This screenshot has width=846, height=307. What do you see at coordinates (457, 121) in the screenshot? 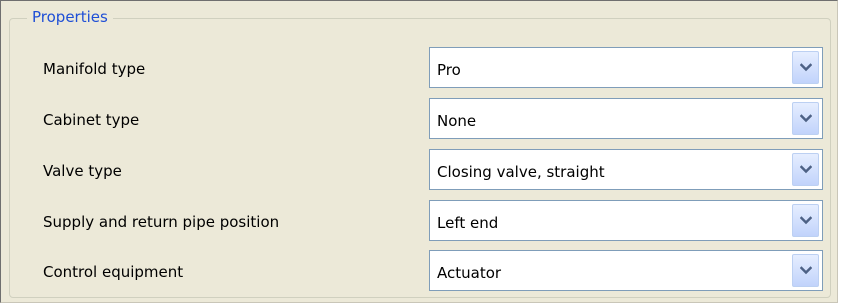
I see `cabinet-type-value: None` at bounding box center [457, 121].